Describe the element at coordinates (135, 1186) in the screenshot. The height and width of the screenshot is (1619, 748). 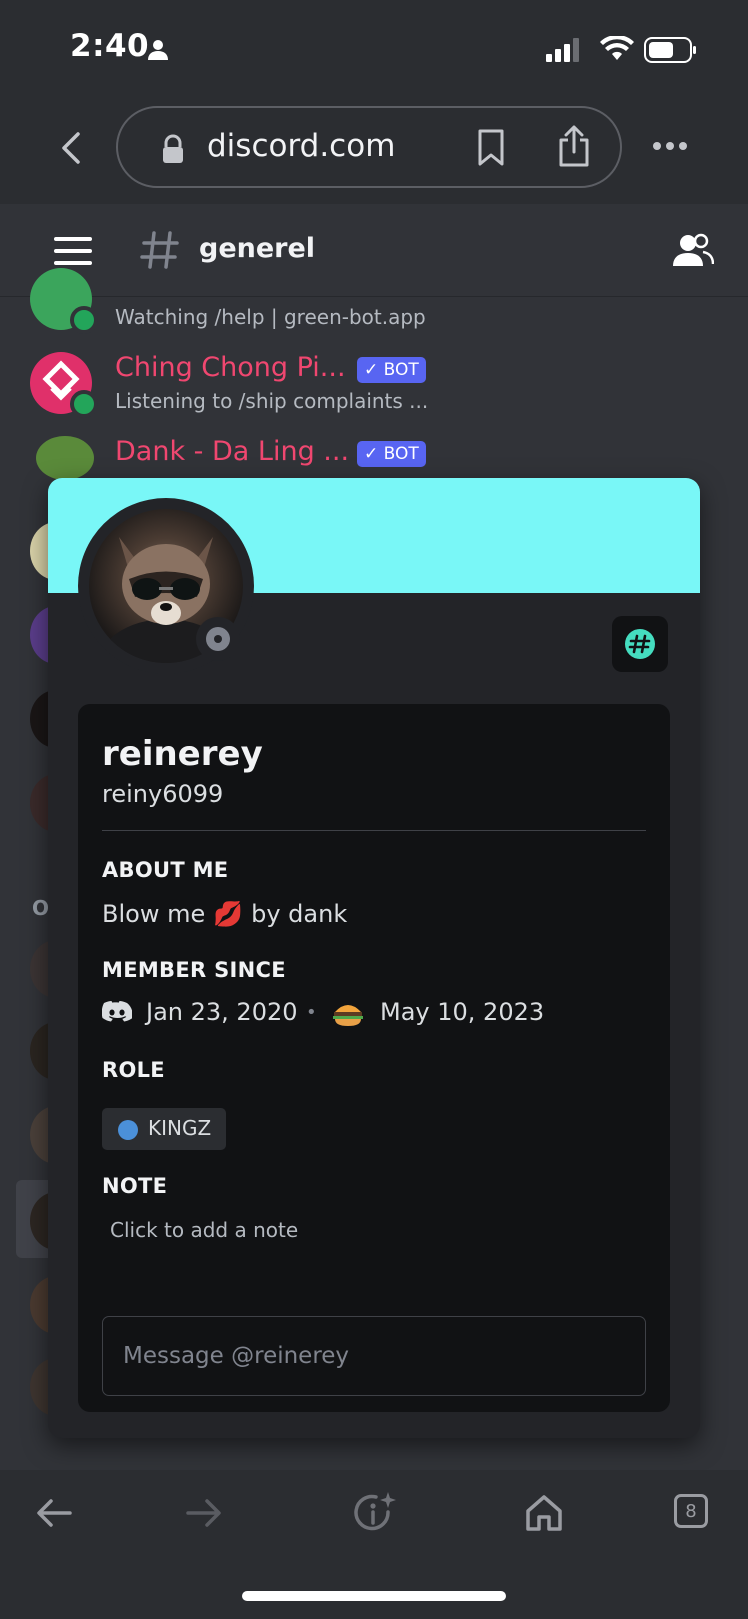
I see `note-heading: NOTE` at that location.